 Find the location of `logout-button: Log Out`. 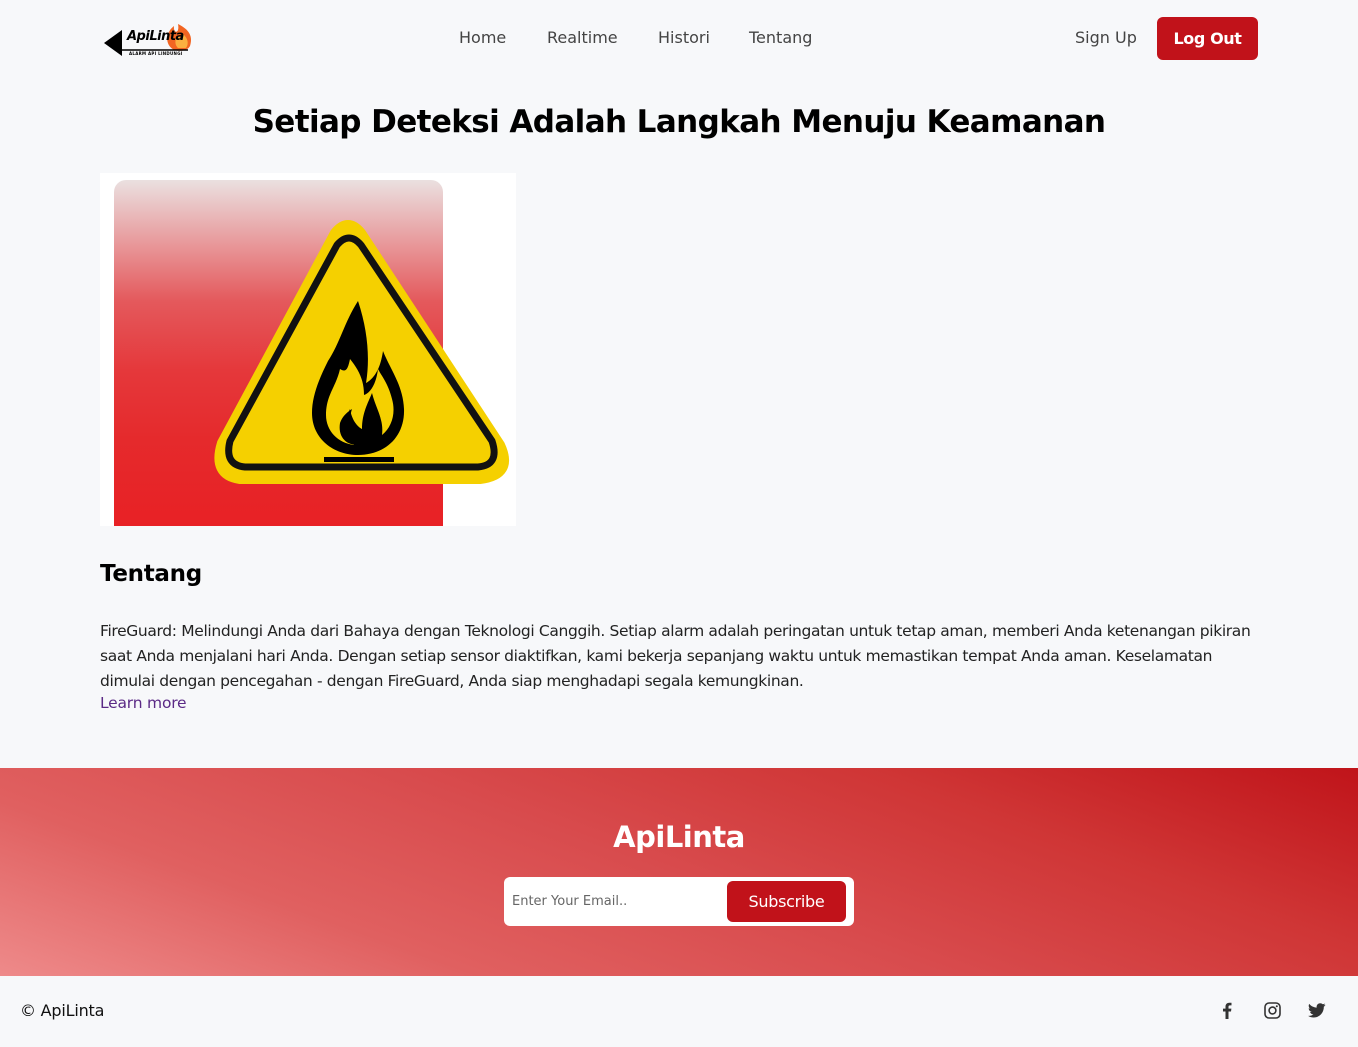

logout-button: Log Out is located at coordinates (1207, 38).